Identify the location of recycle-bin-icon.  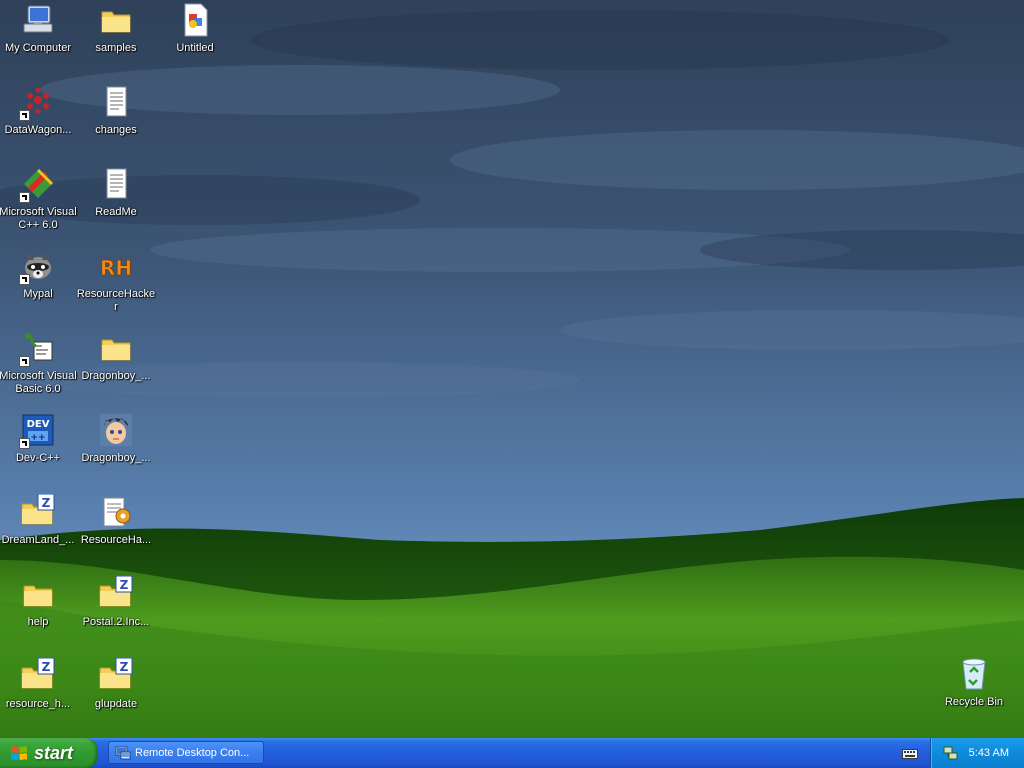
(974, 674).